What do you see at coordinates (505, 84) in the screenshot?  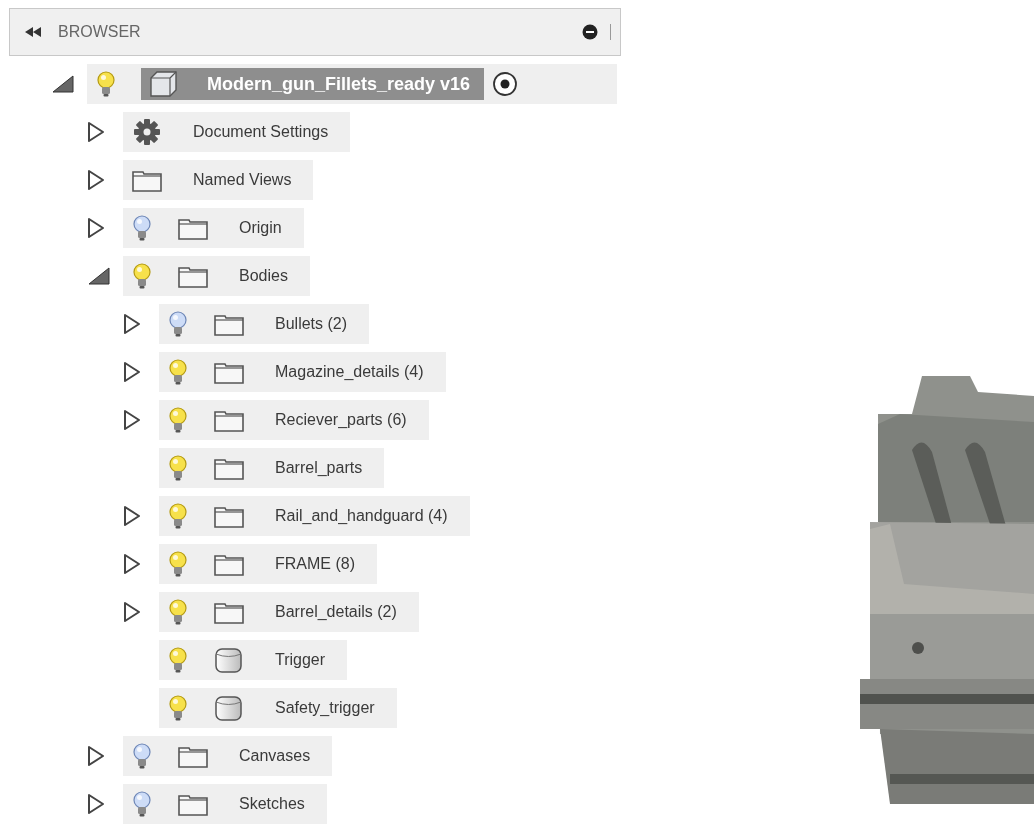 I see `active-radio-icon` at bounding box center [505, 84].